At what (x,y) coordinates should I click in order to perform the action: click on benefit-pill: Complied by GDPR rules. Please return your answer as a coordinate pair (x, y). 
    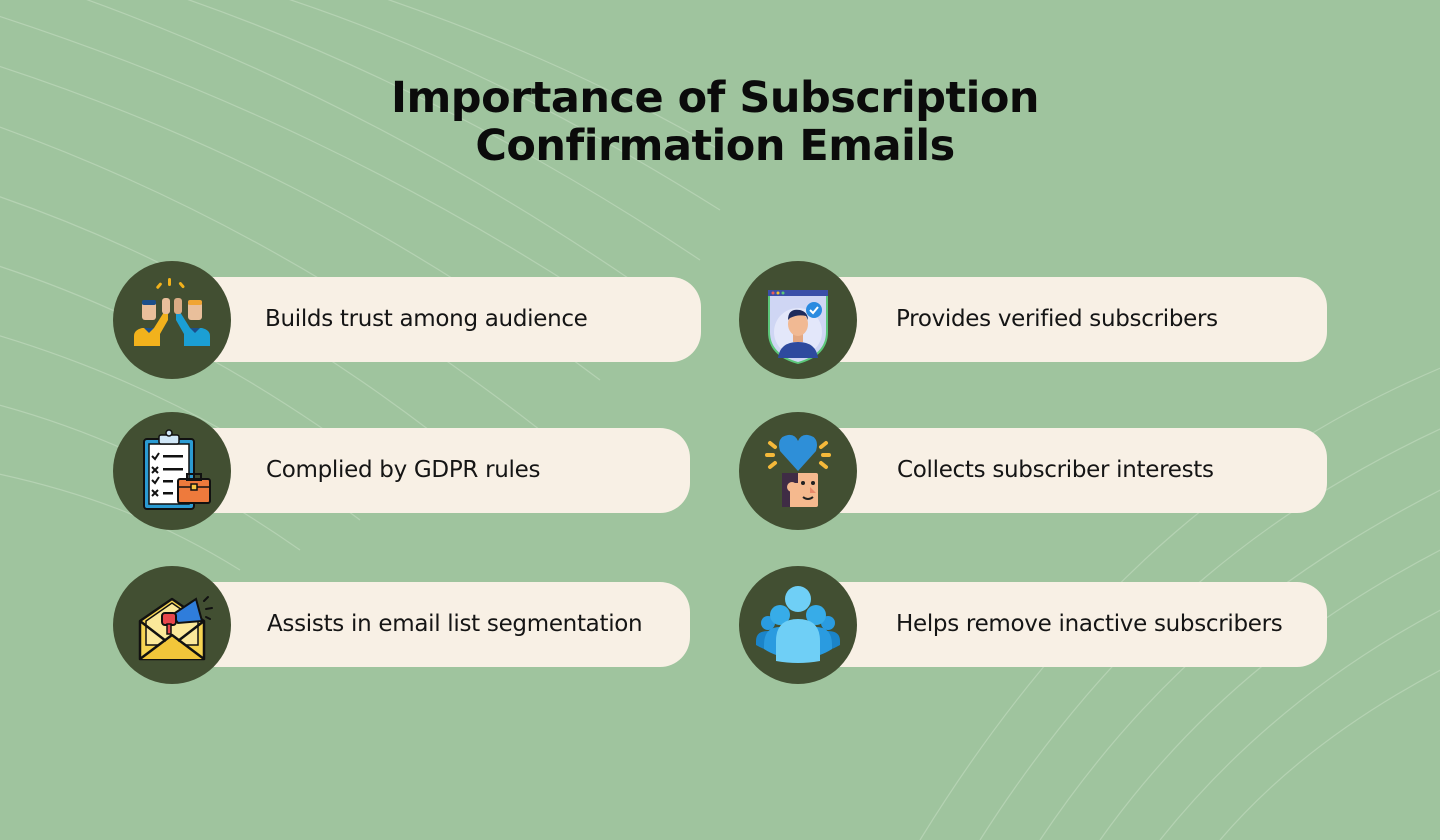
    Looking at the image, I should click on (446, 470).